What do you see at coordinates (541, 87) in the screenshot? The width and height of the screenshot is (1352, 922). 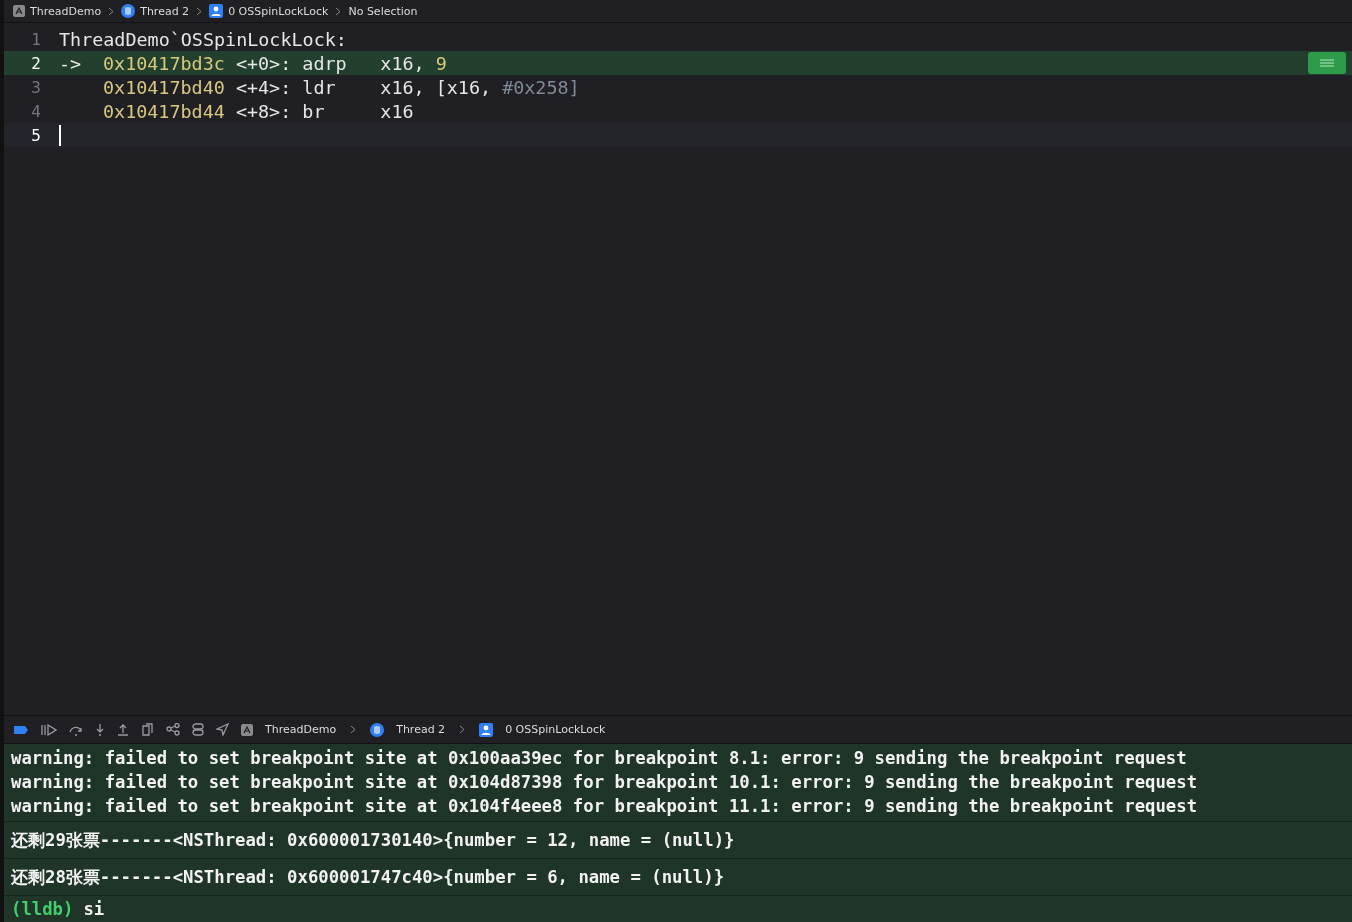 I see `code-token: #0x258]` at bounding box center [541, 87].